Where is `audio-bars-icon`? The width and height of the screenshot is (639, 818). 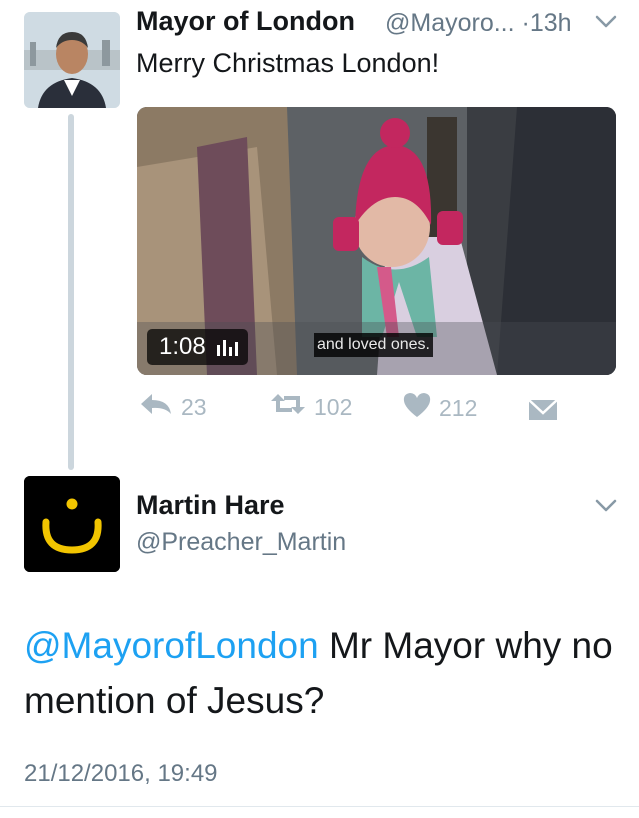 audio-bars-icon is located at coordinates (227, 347).